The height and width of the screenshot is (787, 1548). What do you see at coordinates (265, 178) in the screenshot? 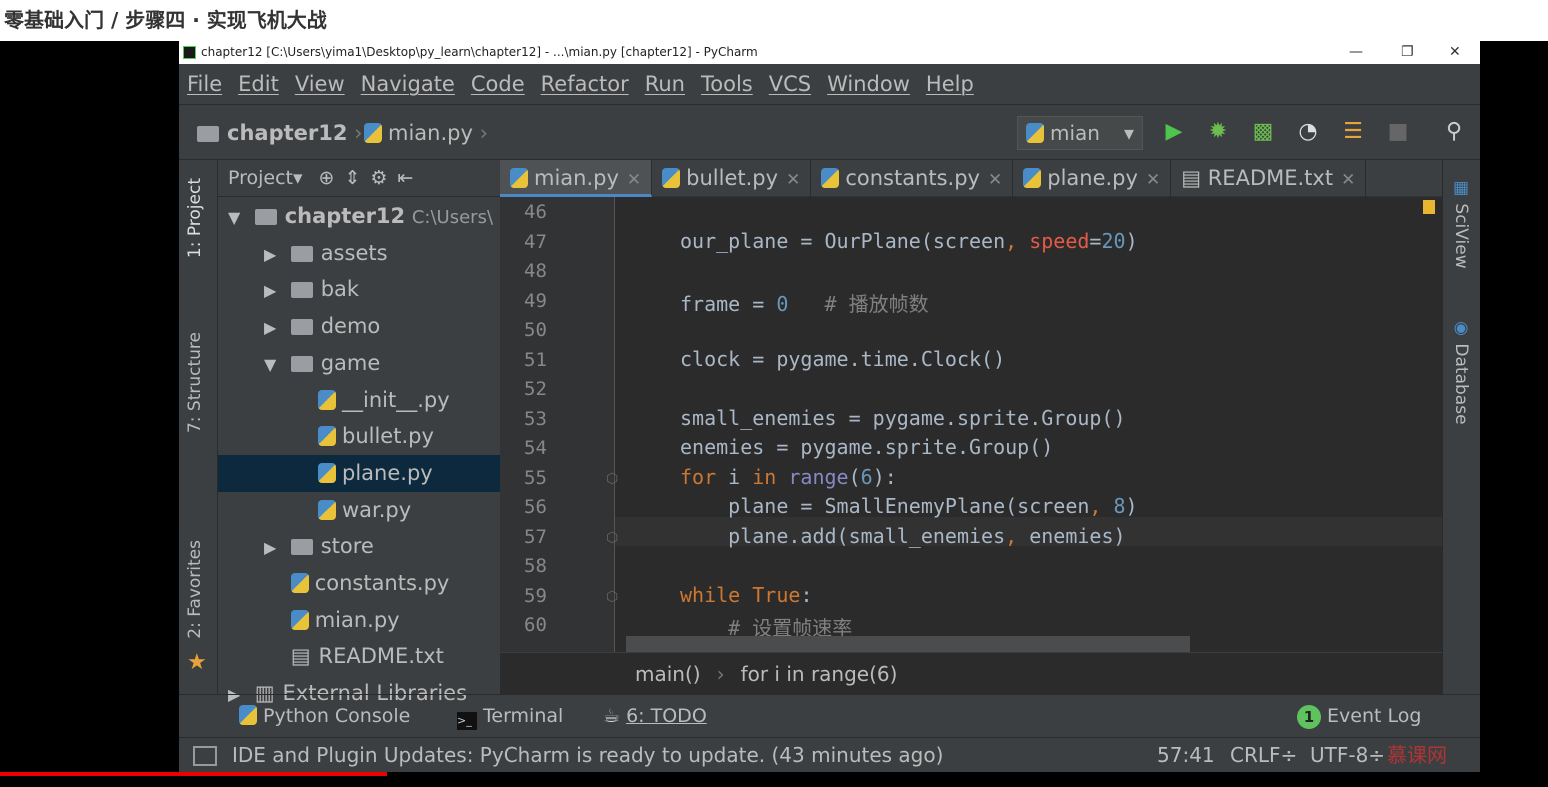
I see `project-view-dropdown: Project▾` at bounding box center [265, 178].